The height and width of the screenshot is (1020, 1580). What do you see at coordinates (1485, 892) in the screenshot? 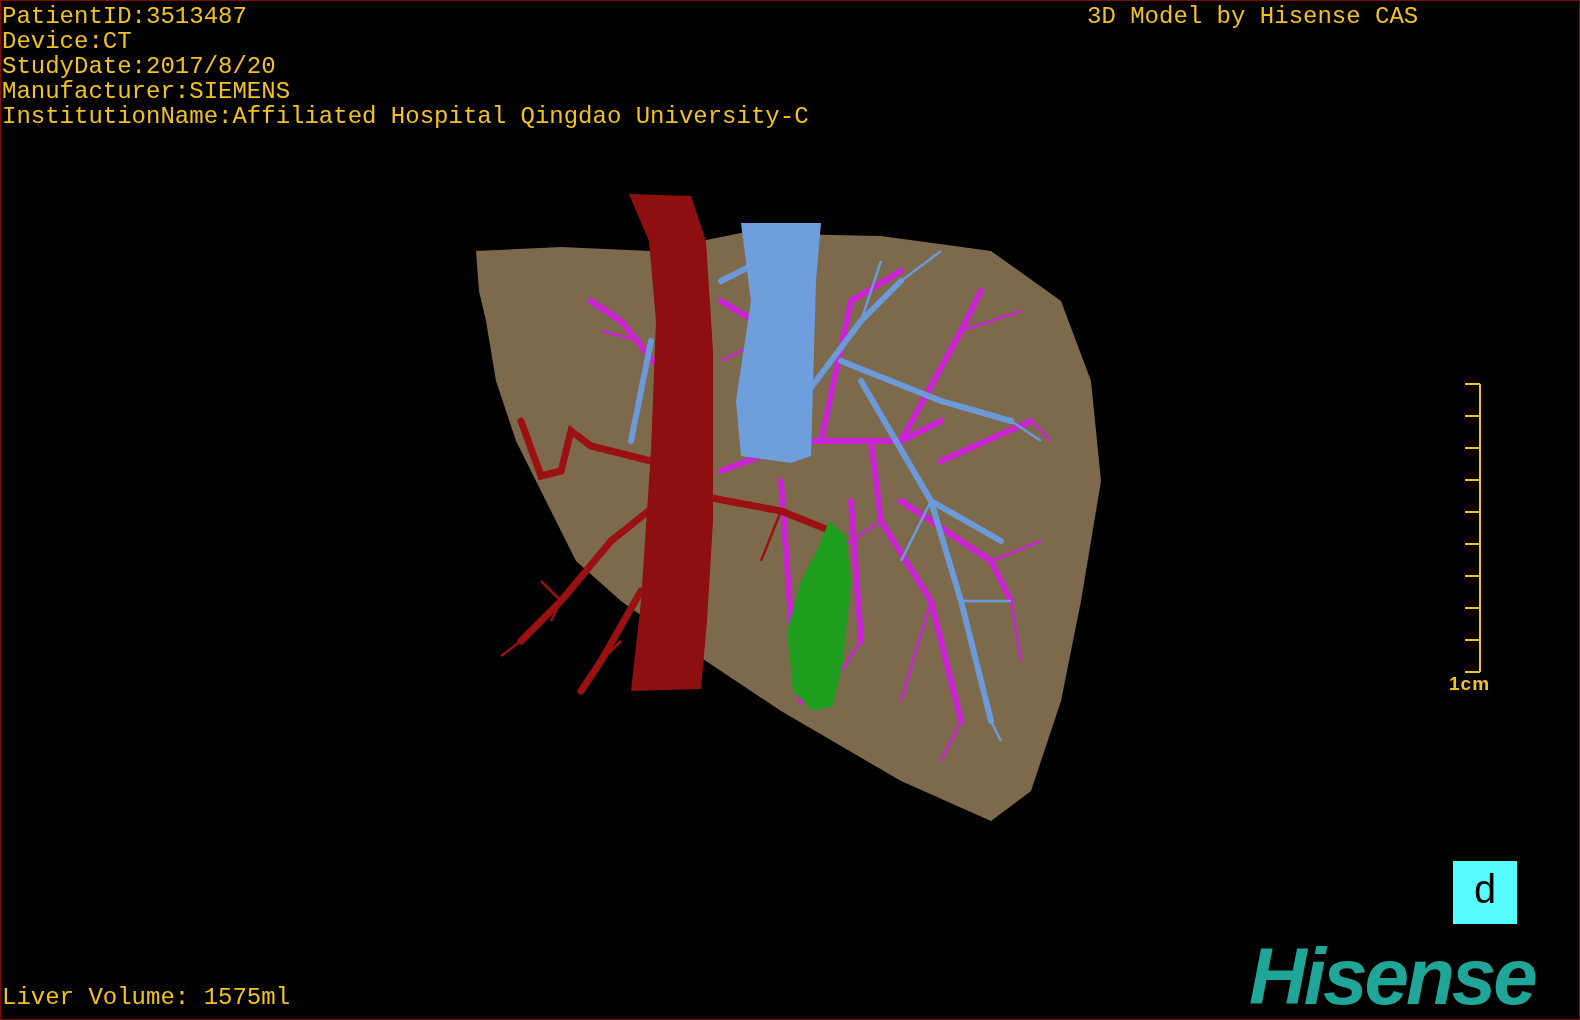
I see `view-orientation-button: d` at bounding box center [1485, 892].